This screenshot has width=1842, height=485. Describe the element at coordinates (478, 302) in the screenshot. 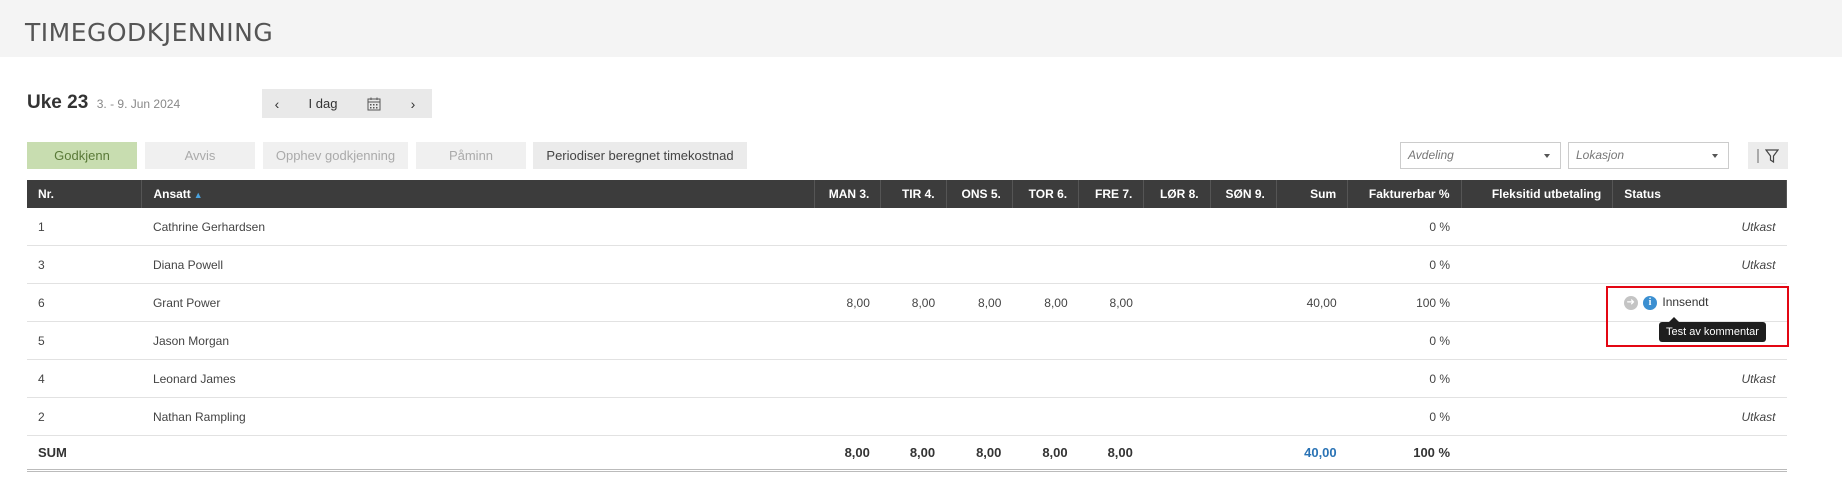

I see `employee-link: Grant Power` at that location.